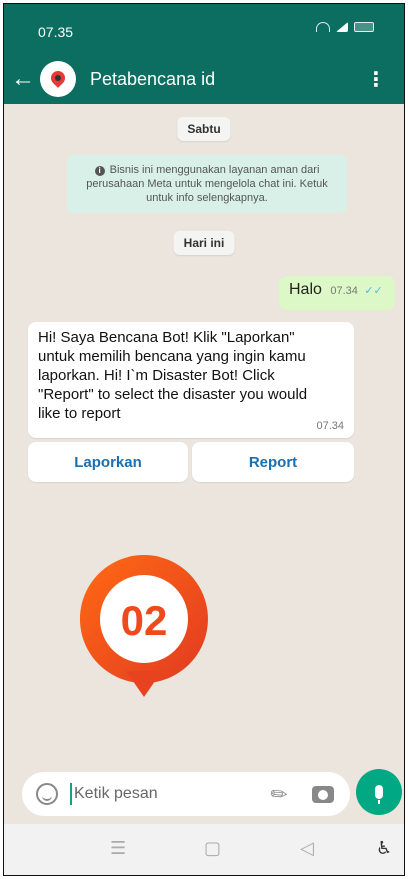 This screenshot has height=879, width=408. I want to click on quick-reply-laporkan-button: Laporkan, so click(108, 462).